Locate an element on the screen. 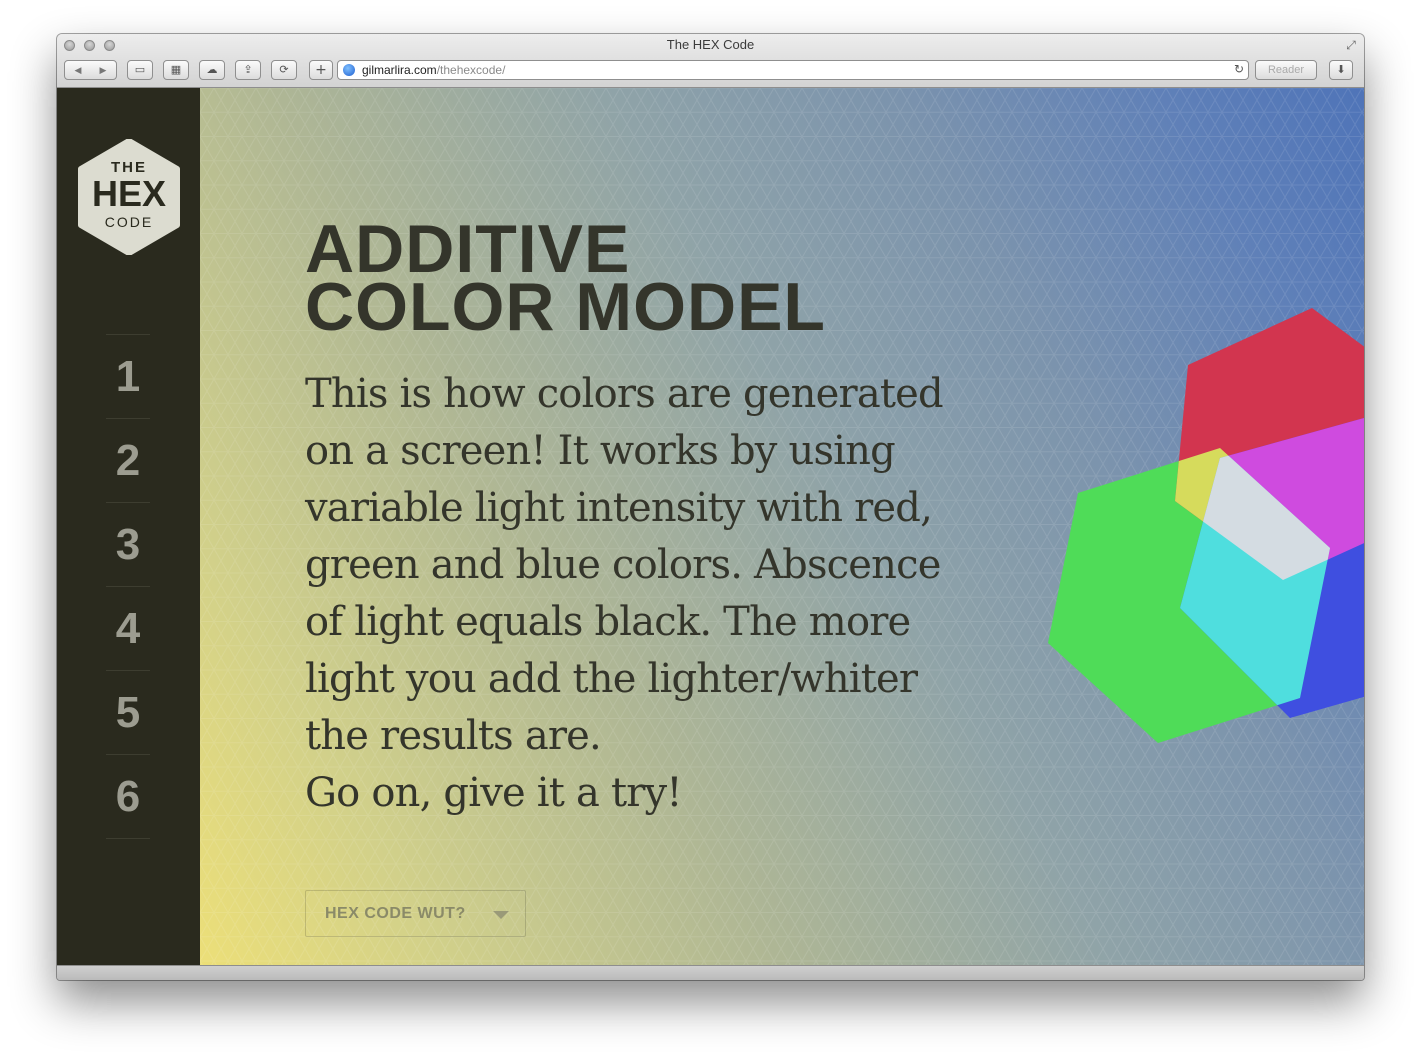 This screenshot has height=1060, width=1421. title-line-2: COLOR MODEL is located at coordinates (565, 307).